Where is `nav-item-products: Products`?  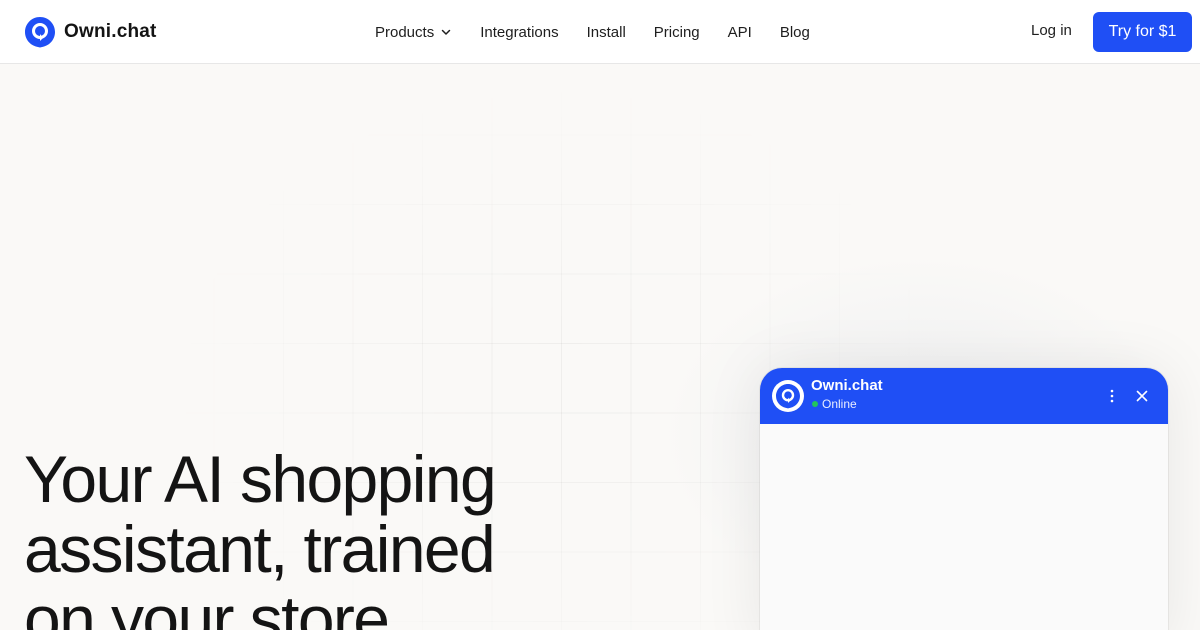 nav-item-products: Products is located at coordinates (413, 32).